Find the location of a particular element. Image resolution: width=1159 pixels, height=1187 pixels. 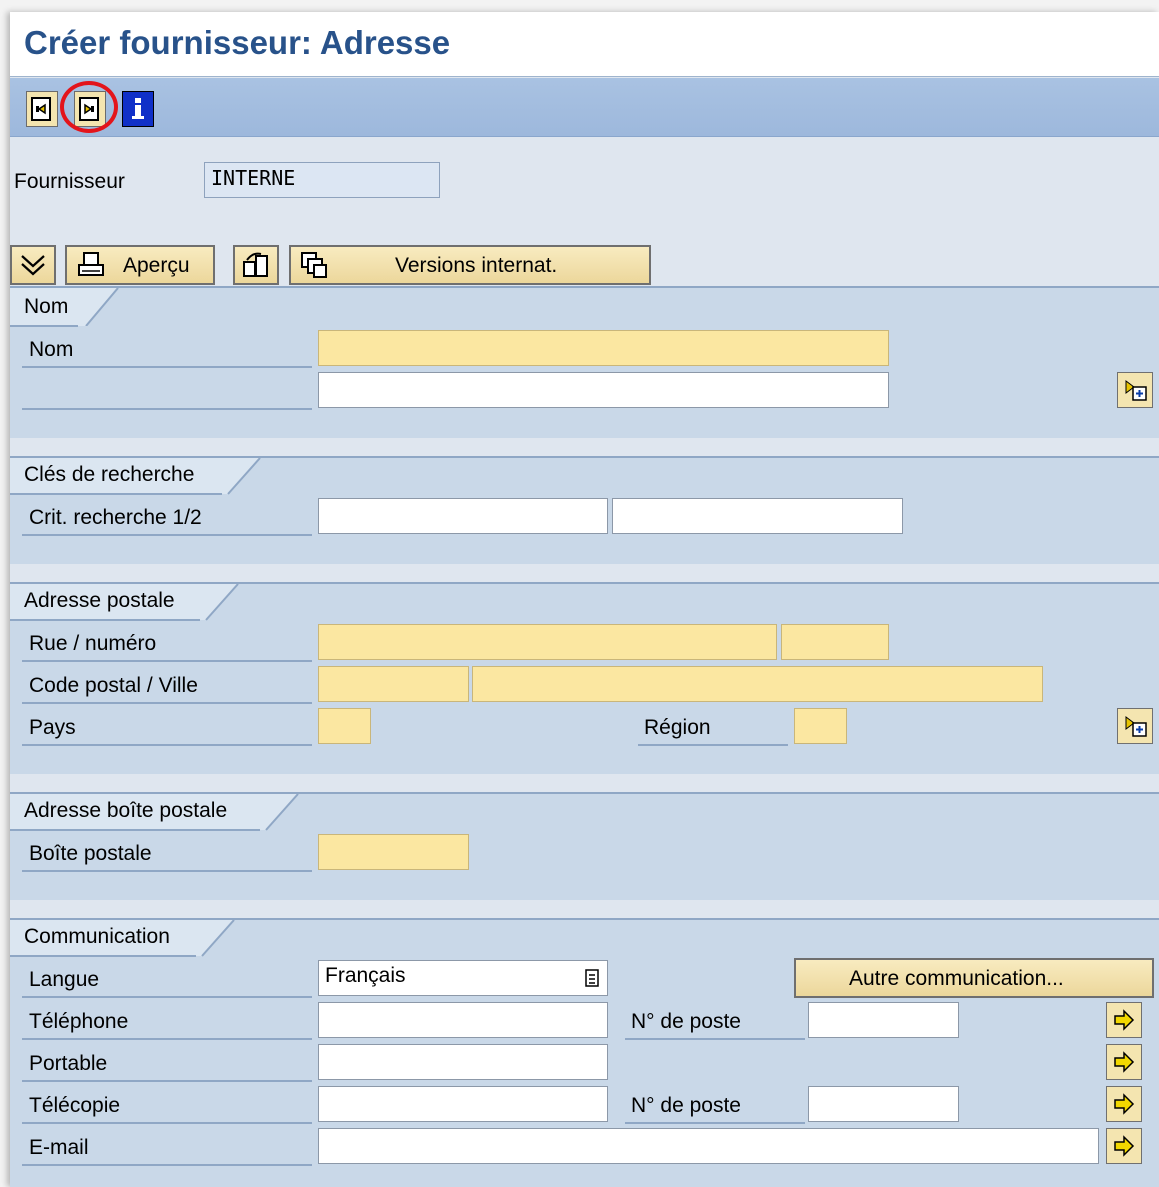

language-select: Français is located at coordinates (463, 978).